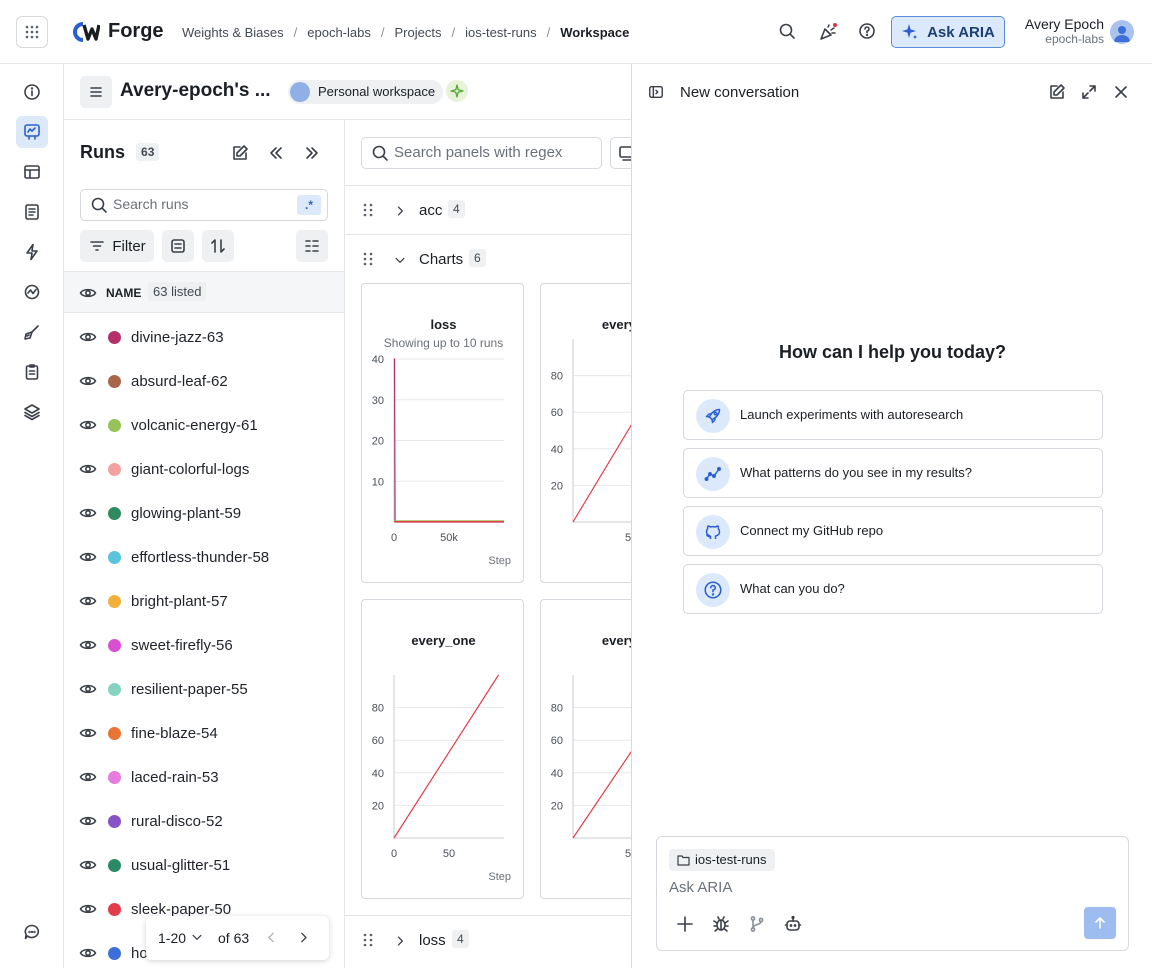 The height and width of the screenshot is (968, 1152). What do you see at coordinates (194, 425) in the screenshot?
I see `run-name: volcanic-energy-61` at bounding box center [194, 425].